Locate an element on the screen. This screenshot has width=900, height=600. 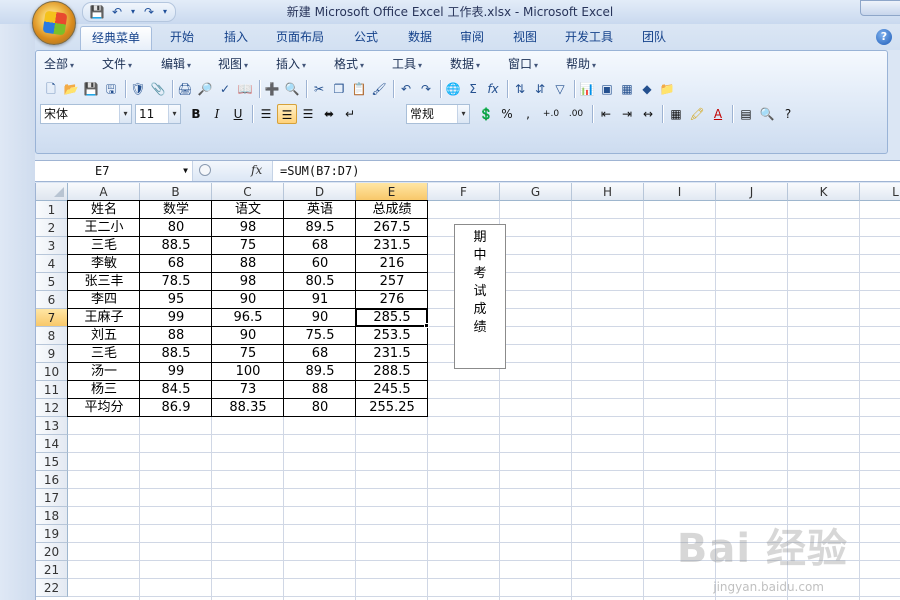
row-header-11: 11 is located at coordinates (52, 390).